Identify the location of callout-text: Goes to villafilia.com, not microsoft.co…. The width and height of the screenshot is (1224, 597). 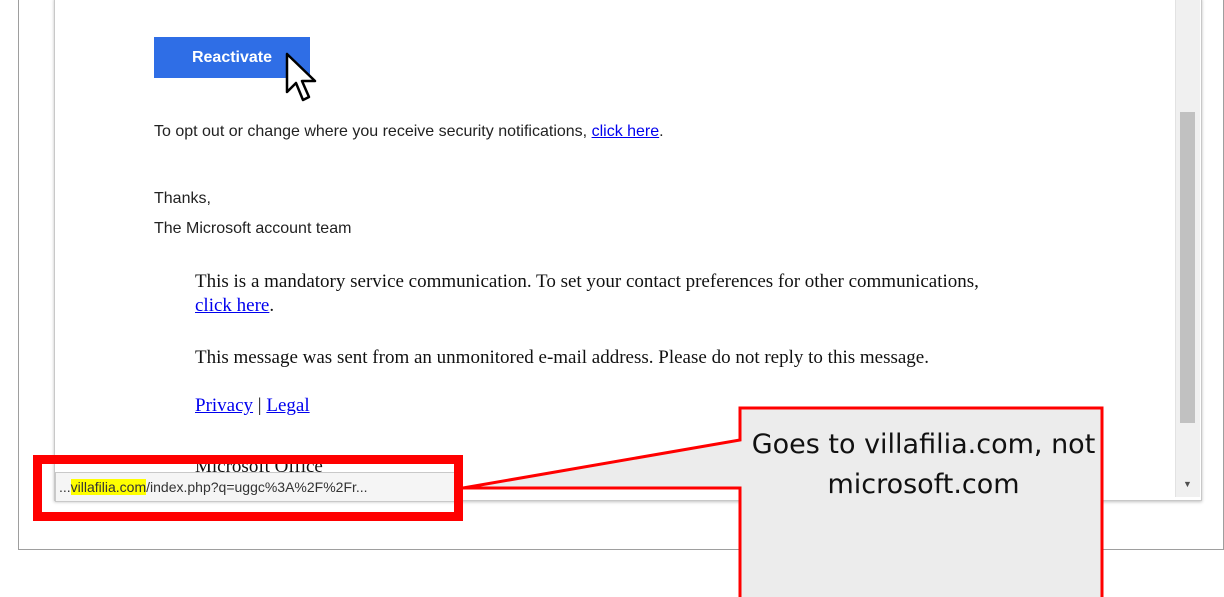
(923, 464).